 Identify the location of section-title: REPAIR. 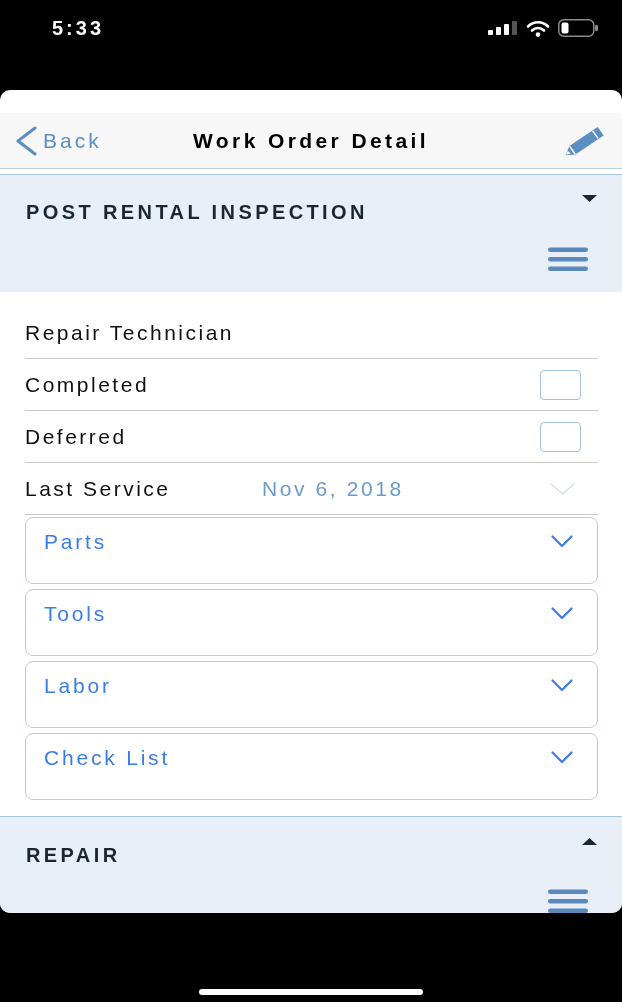
(73, 855).